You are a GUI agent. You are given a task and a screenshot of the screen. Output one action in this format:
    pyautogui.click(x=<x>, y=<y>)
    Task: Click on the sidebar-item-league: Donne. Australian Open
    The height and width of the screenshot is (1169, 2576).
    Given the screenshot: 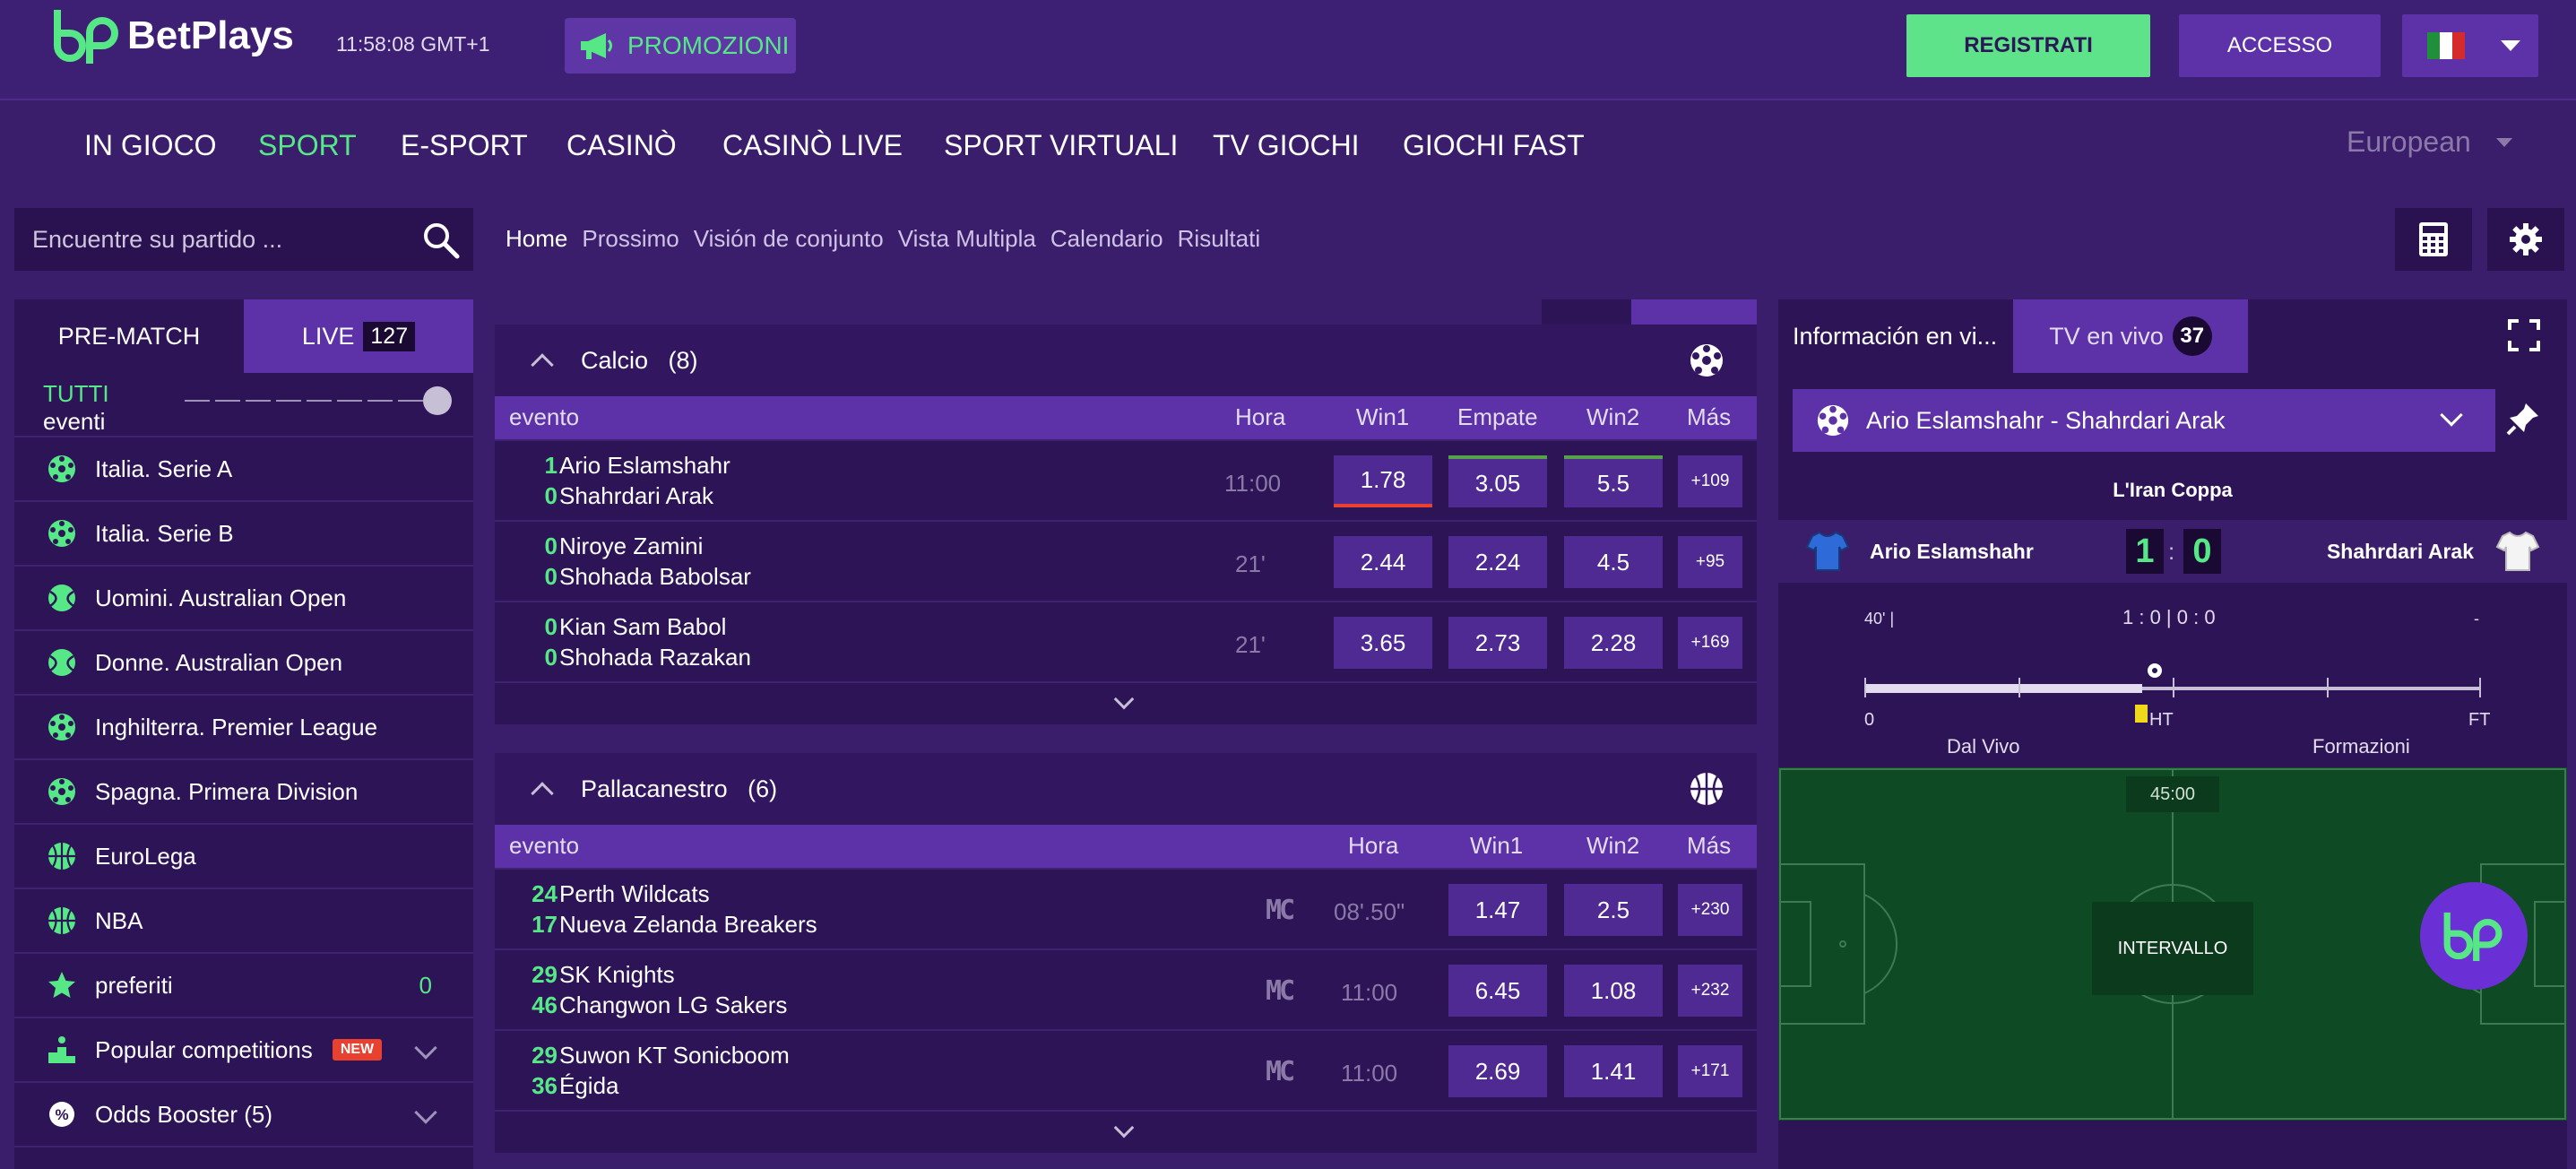 What is the action you would take?
    pyautogui.click(x=243, y=661)
    